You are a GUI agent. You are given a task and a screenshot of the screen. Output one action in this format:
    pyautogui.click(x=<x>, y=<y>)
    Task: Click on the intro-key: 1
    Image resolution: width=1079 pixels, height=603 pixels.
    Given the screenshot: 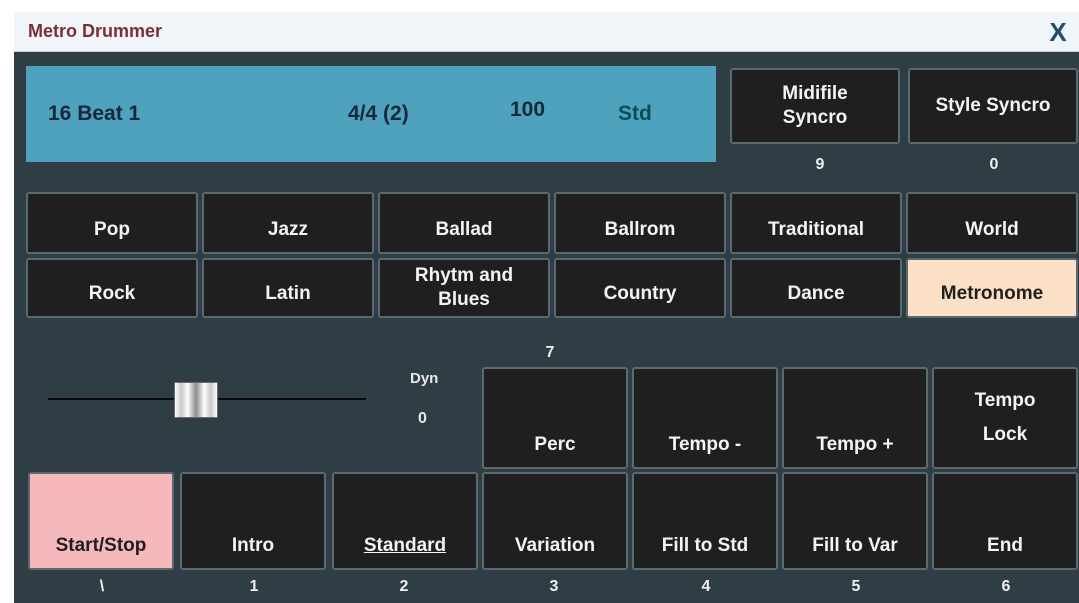 What is the action you would take?
    pyautogui.click(x=254, y=586)
    